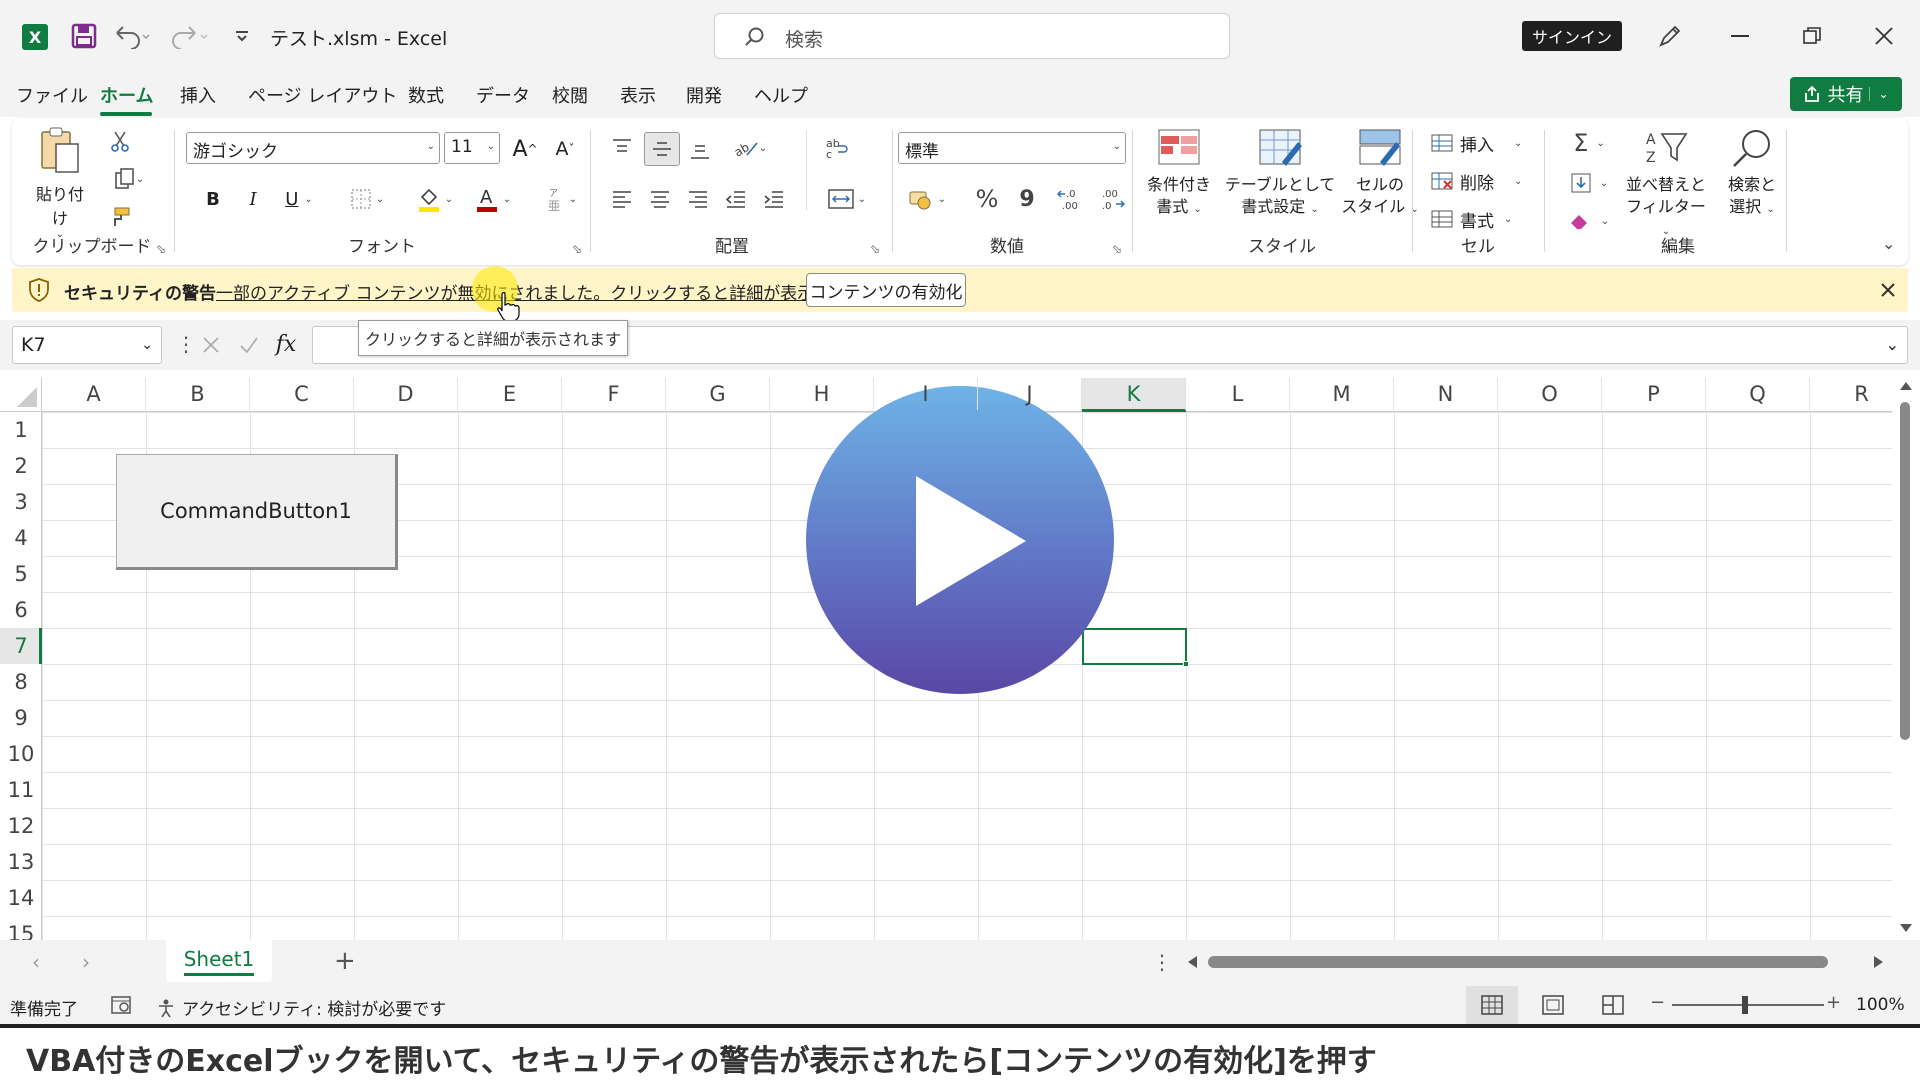  I want to click on decrease-decimal-icon: .00.0, so click(1113, 199).